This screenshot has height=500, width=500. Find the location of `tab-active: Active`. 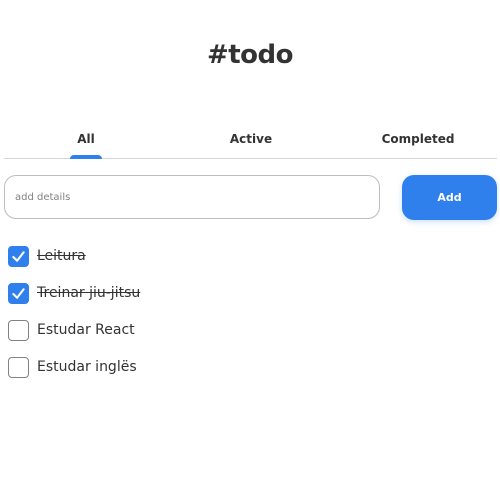

tab-active: Active is located at coordinates (251, 141).